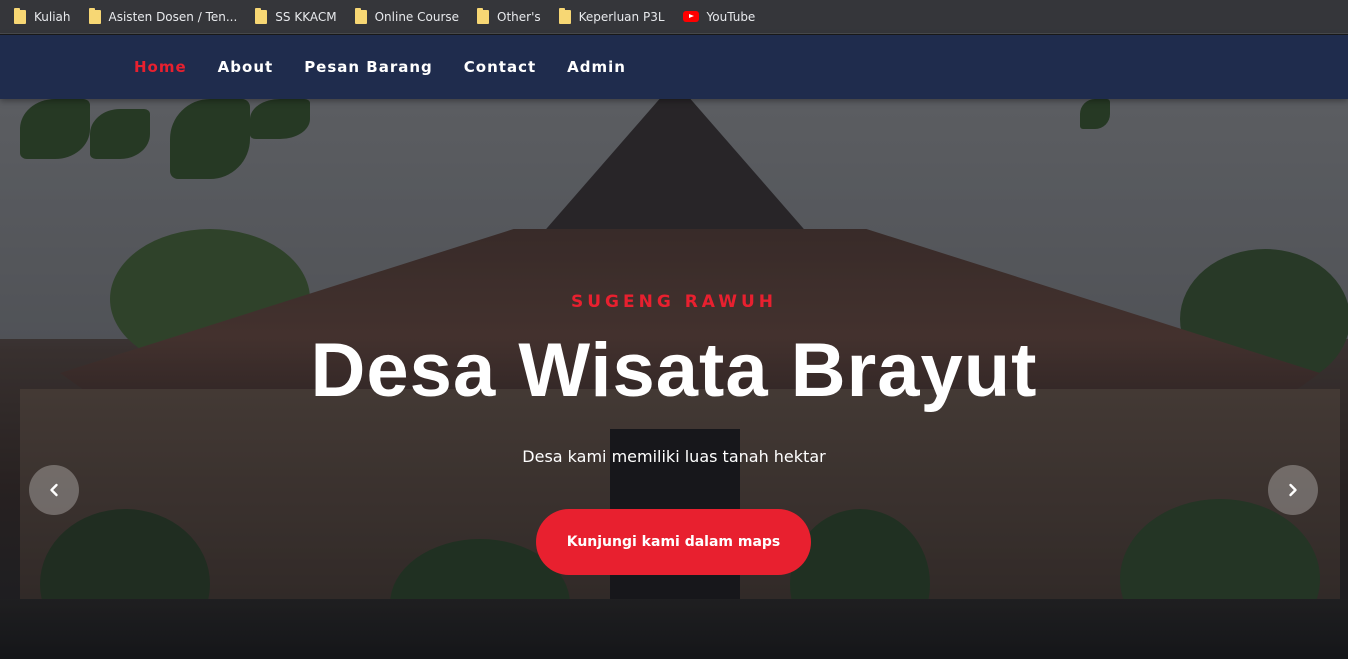 The width and height of the screenshot is (1348, 659). Describe the element at coordinates (621, 16) in the screenshot. I see `bookmark-label: Keperluan P3L` at that location.